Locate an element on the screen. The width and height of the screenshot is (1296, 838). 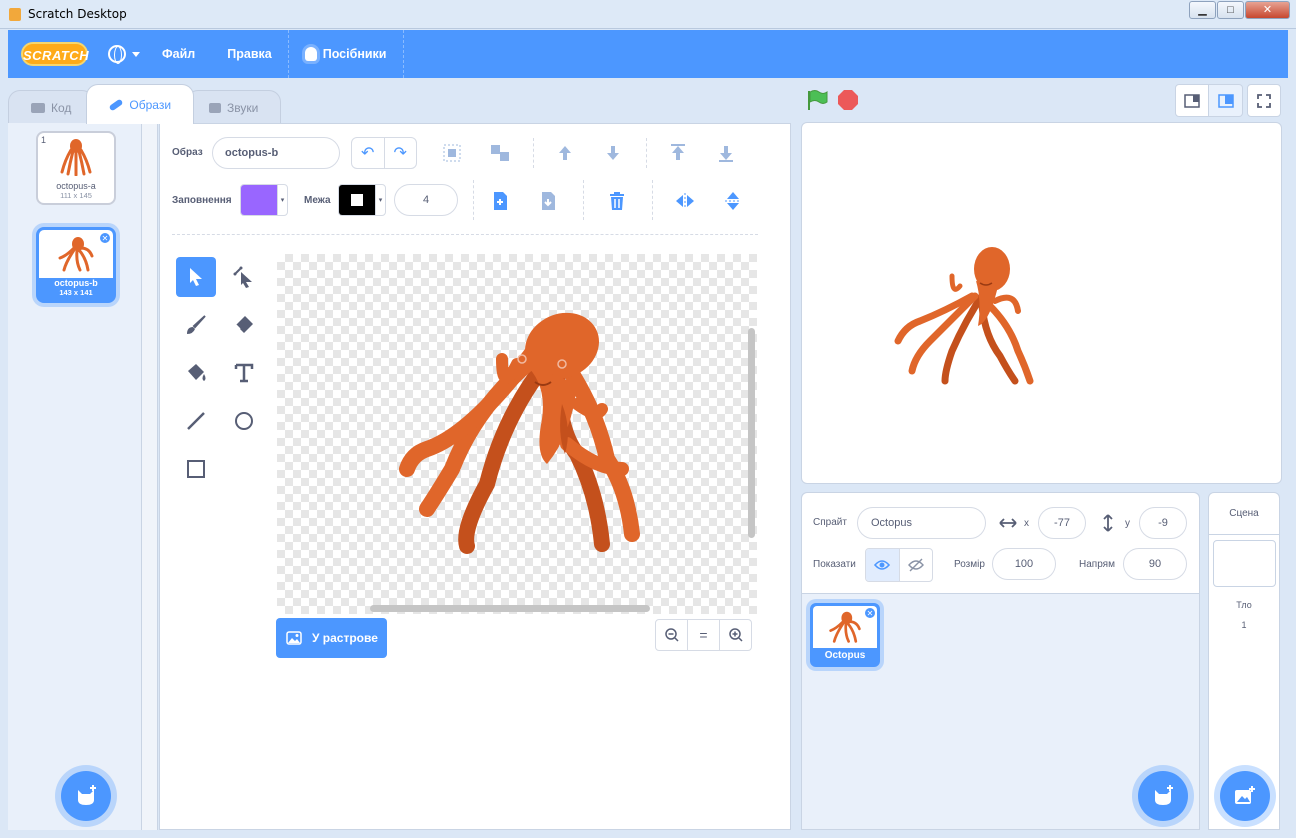
paintbrush-icon is located at coordinates (116, 104).